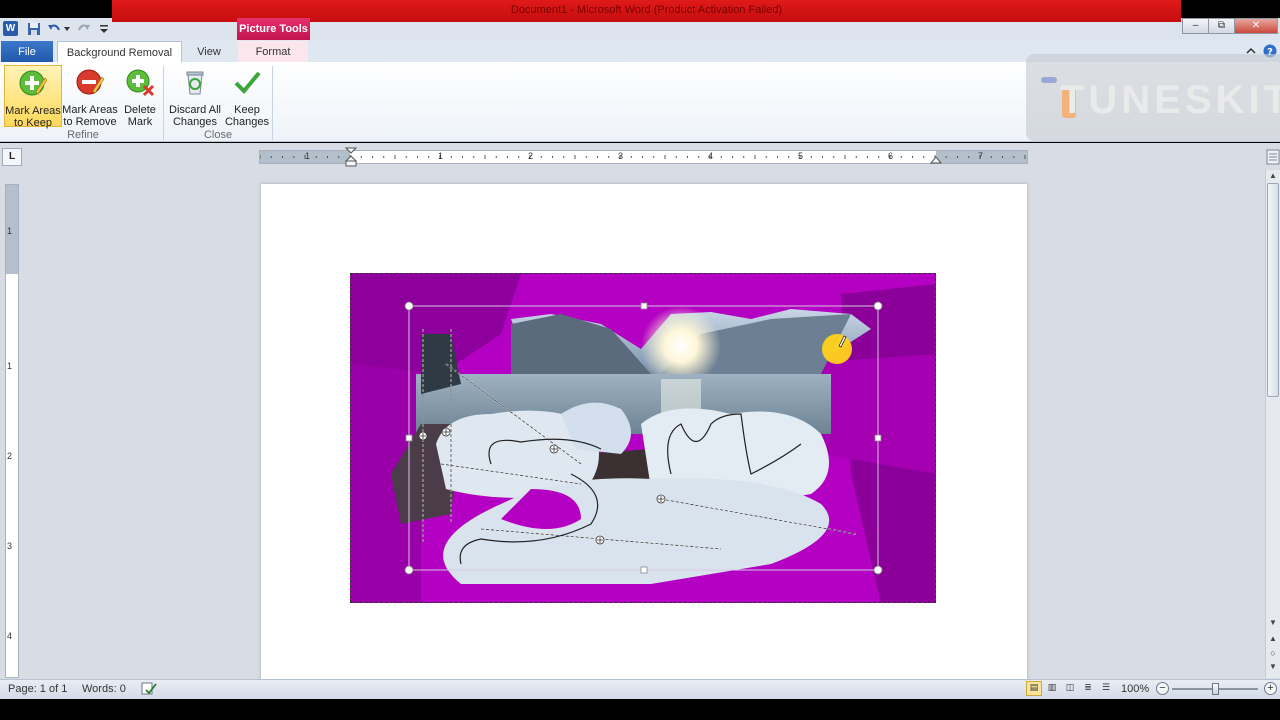  What do you see at coordinates (1273, 666) in the screenshot?
I see `next-page-icon: ▼` at bounding box center [1273, 666].